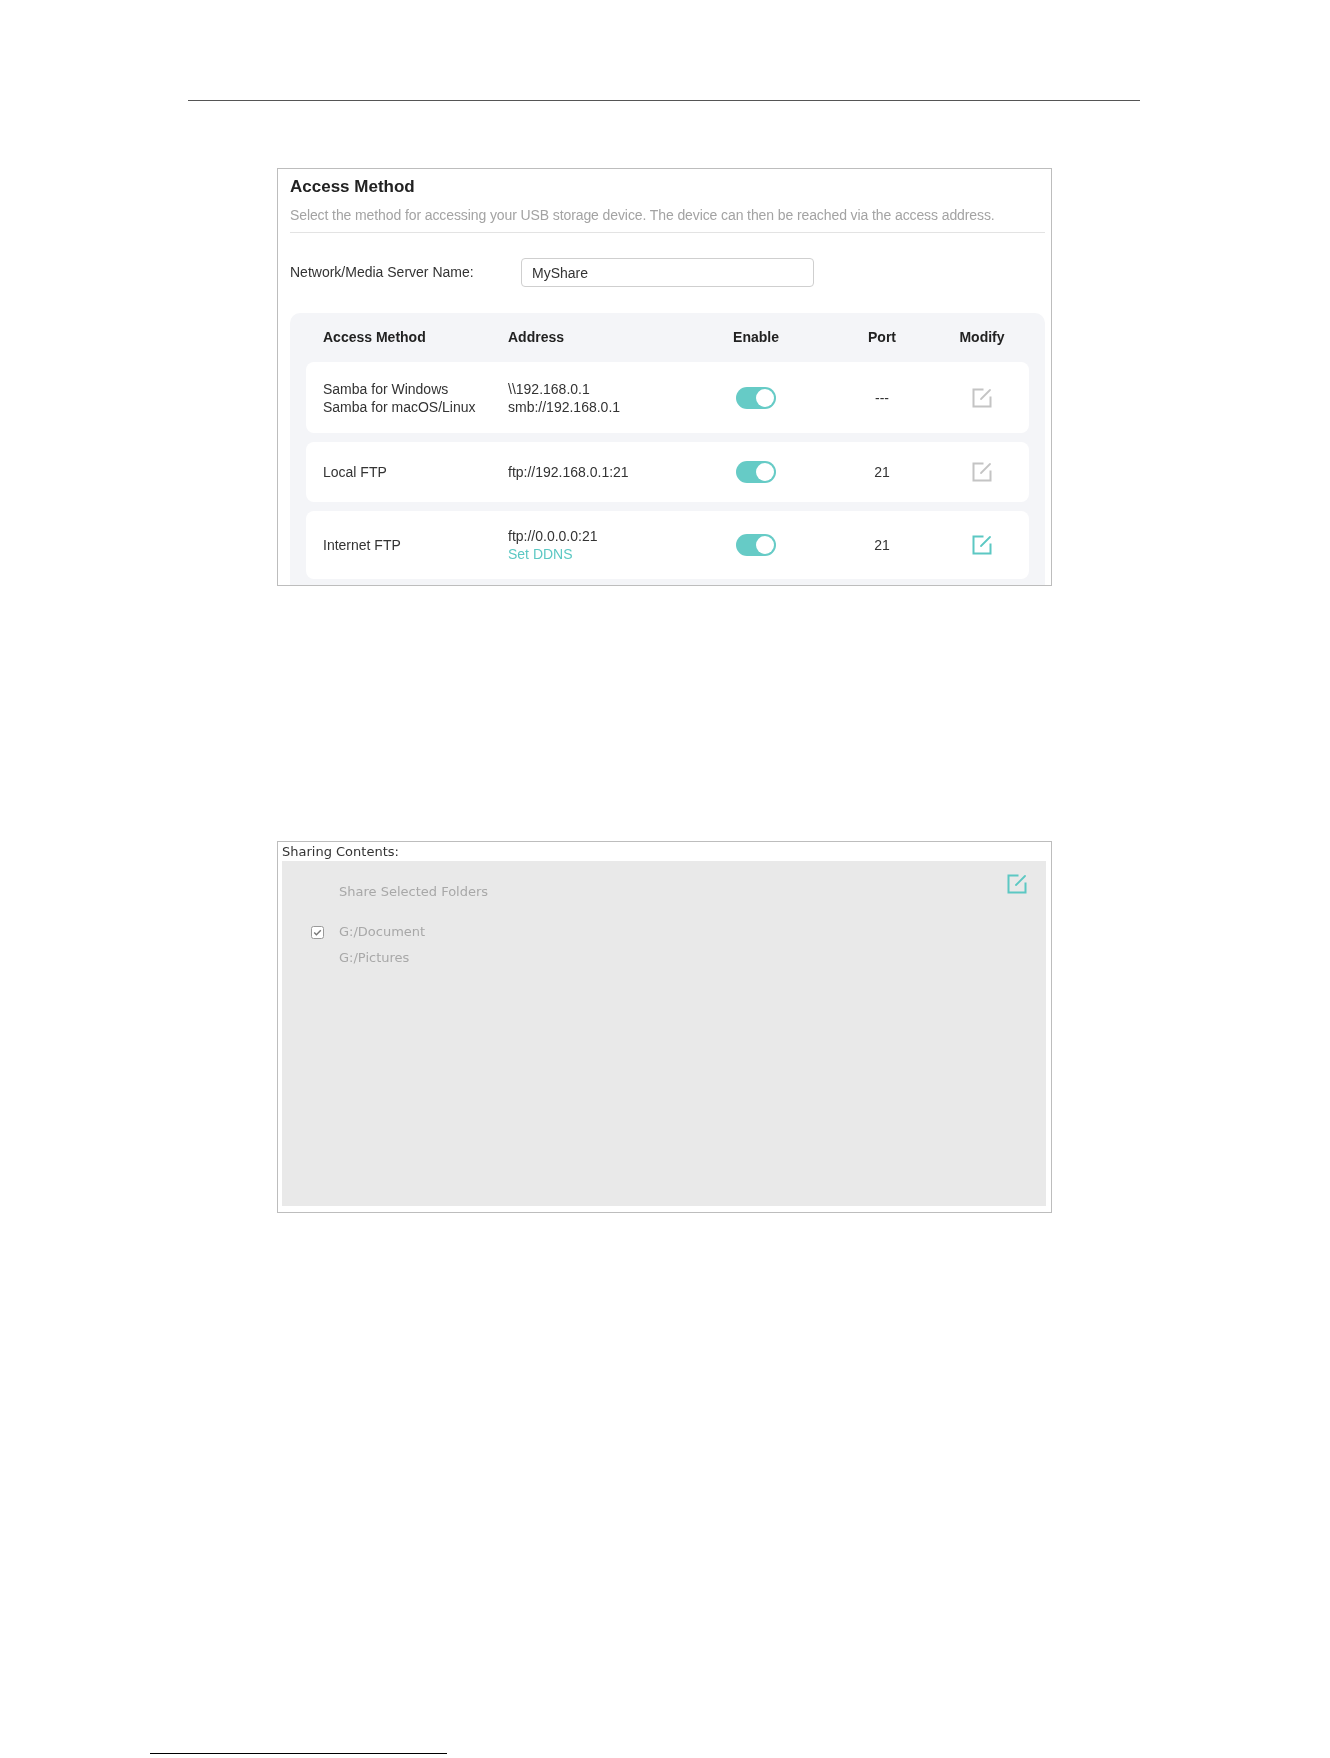 The width and height of the screenshot is (1330, 1758). I want to click on server-name-field: MyShare, so click(667, 272).